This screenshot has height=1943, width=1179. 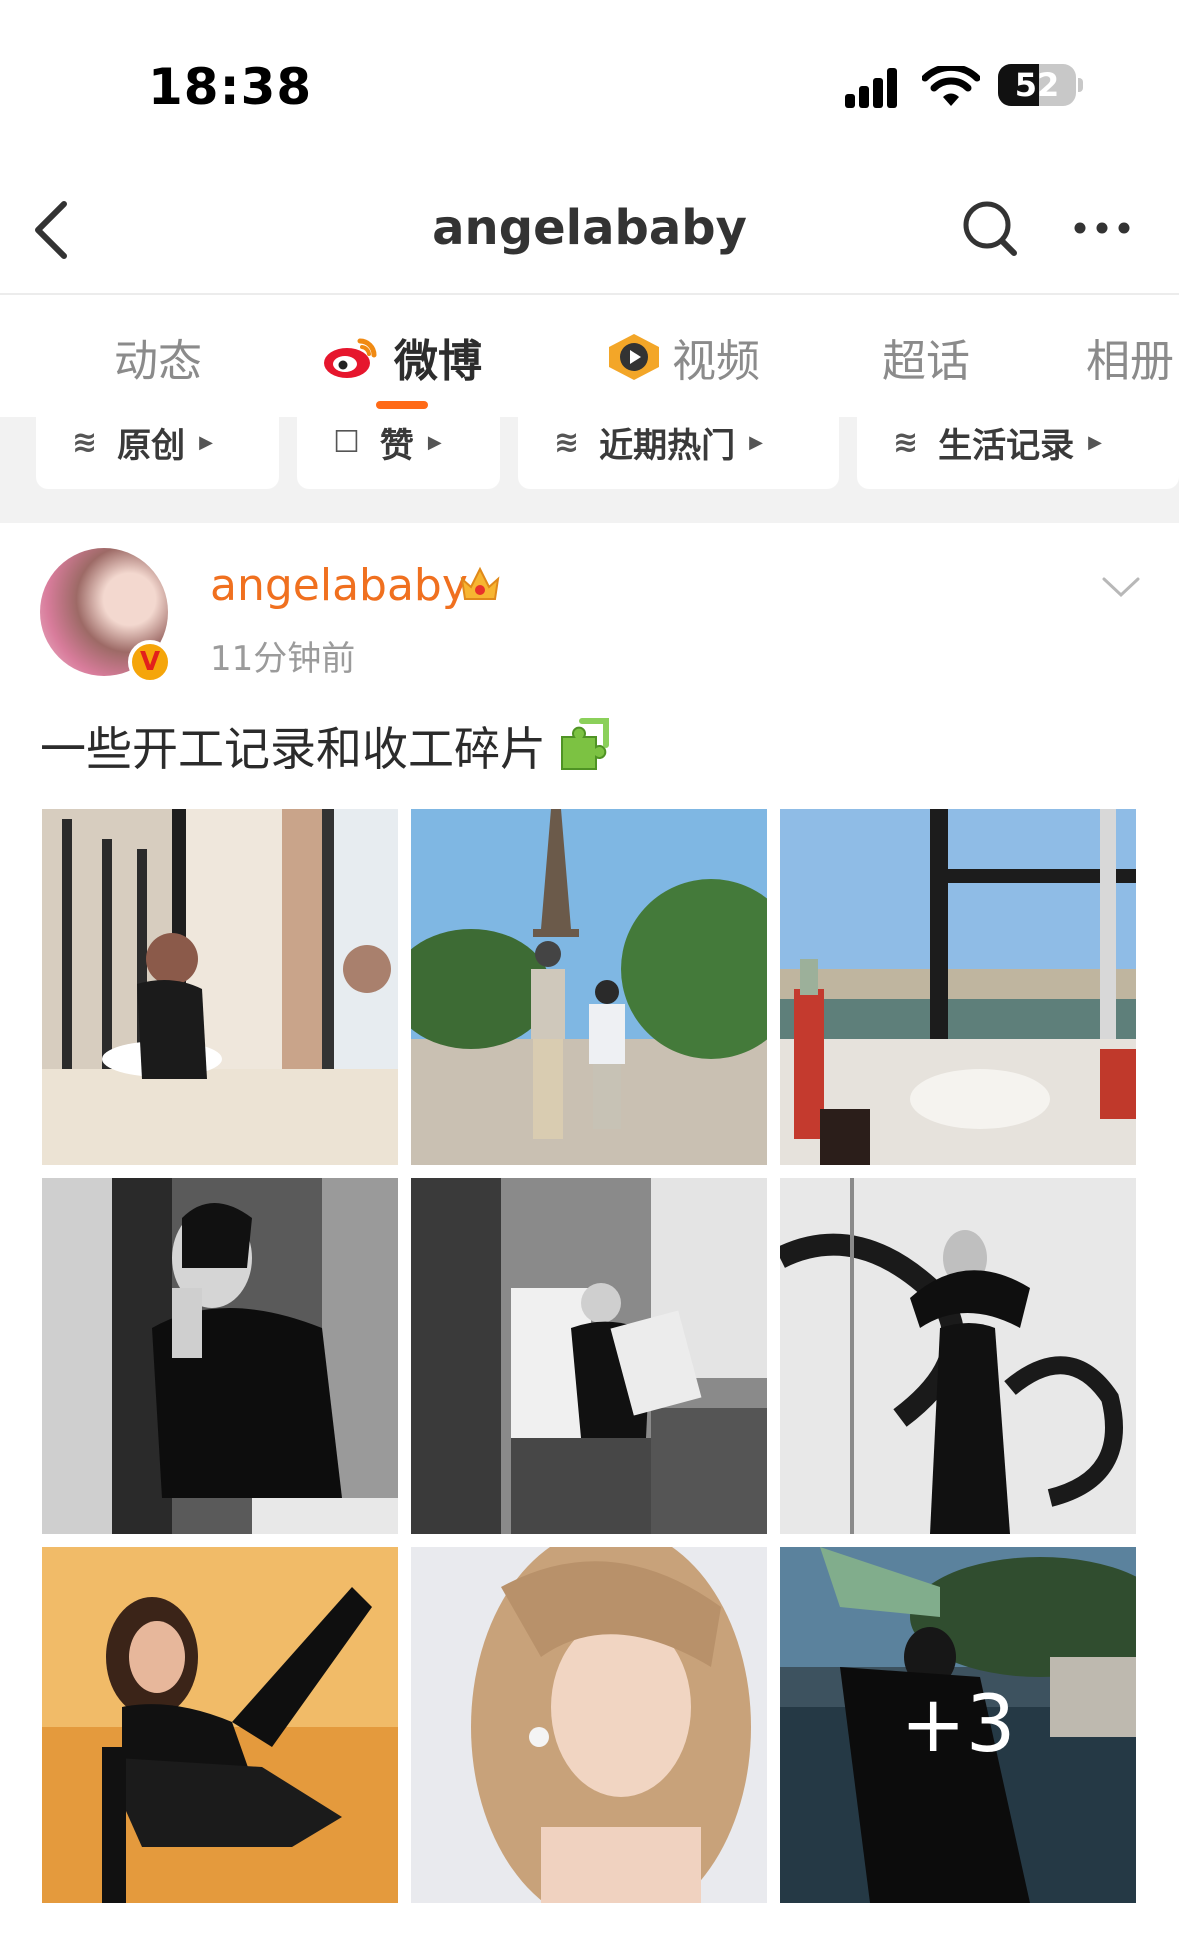 I want to click on tab-label: 微博, so click(x=438, y=361).